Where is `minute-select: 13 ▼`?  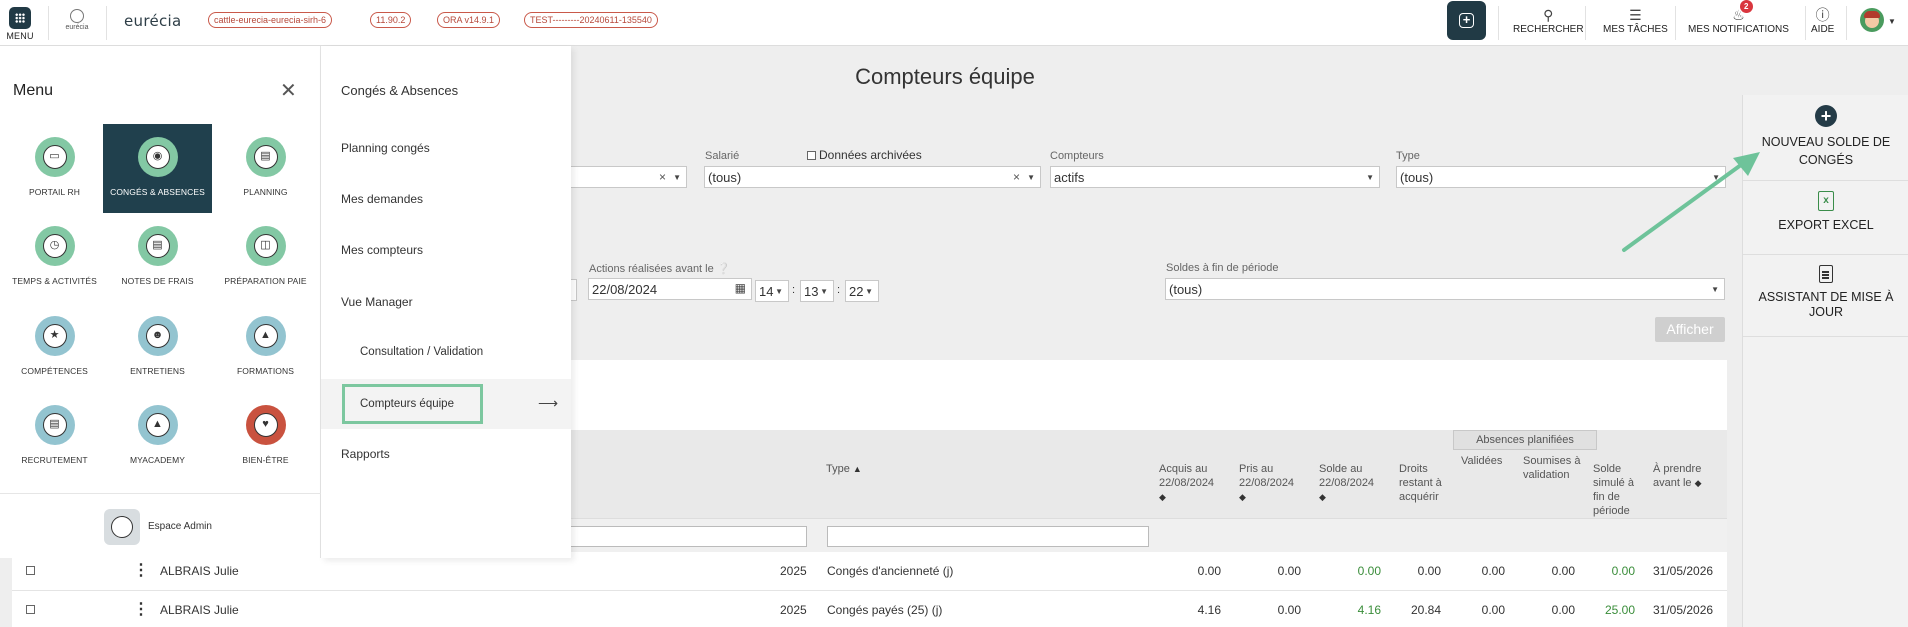 minute-select: 13 ▼ is located at coordinates (817, 291).